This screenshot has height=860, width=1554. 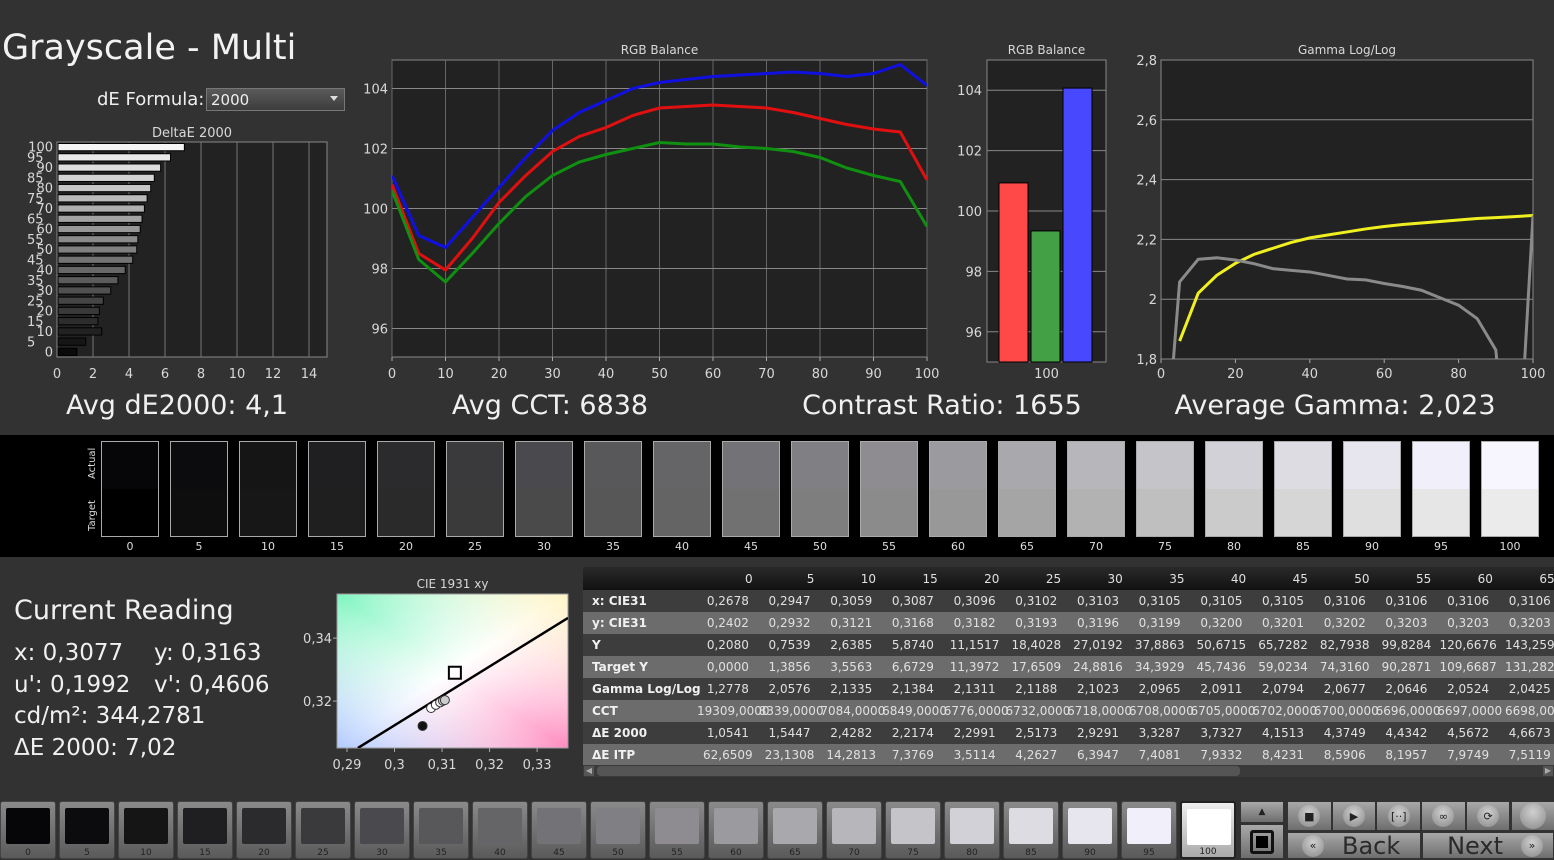 What do you see at coordinates (1384, 374) in the screenshot?
I see `tick-label: 60` at bounding box center [1384, 374].